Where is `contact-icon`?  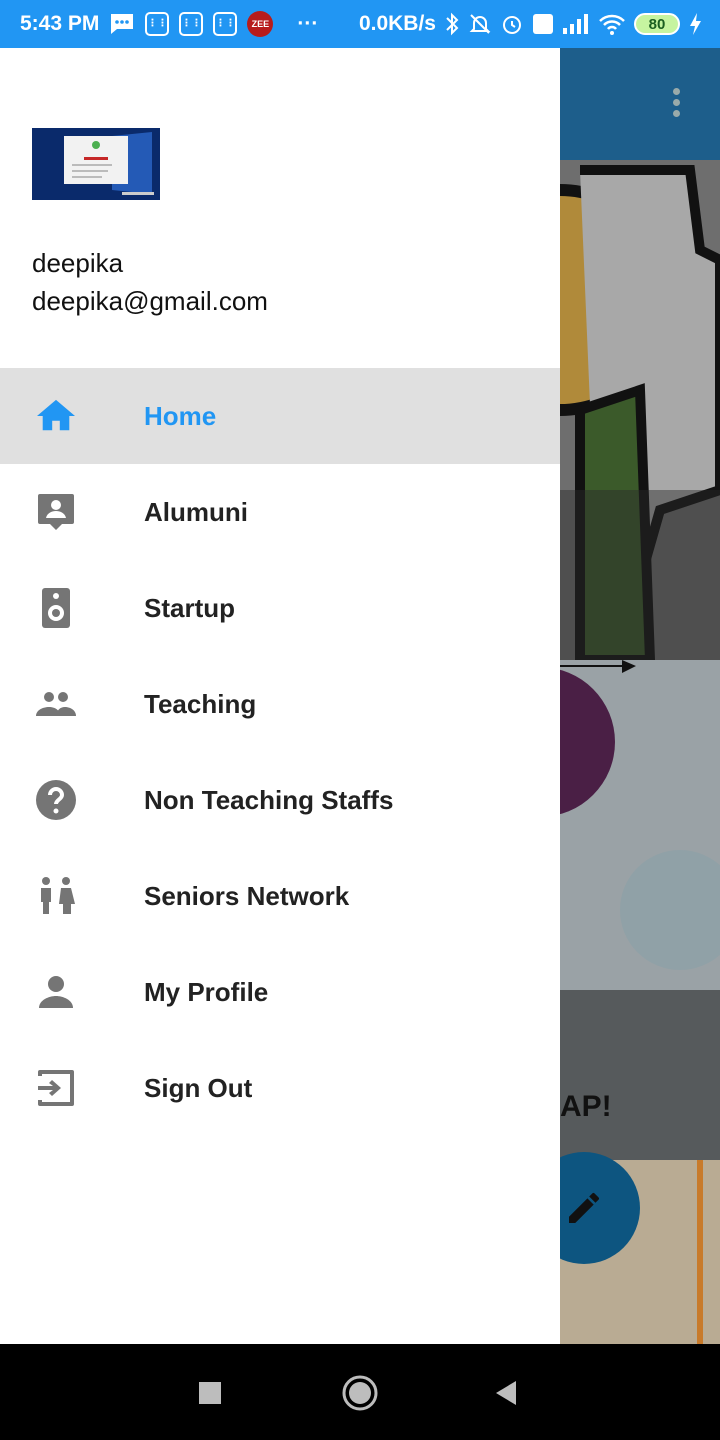 contact-icon is located at coordinates (56, 512).